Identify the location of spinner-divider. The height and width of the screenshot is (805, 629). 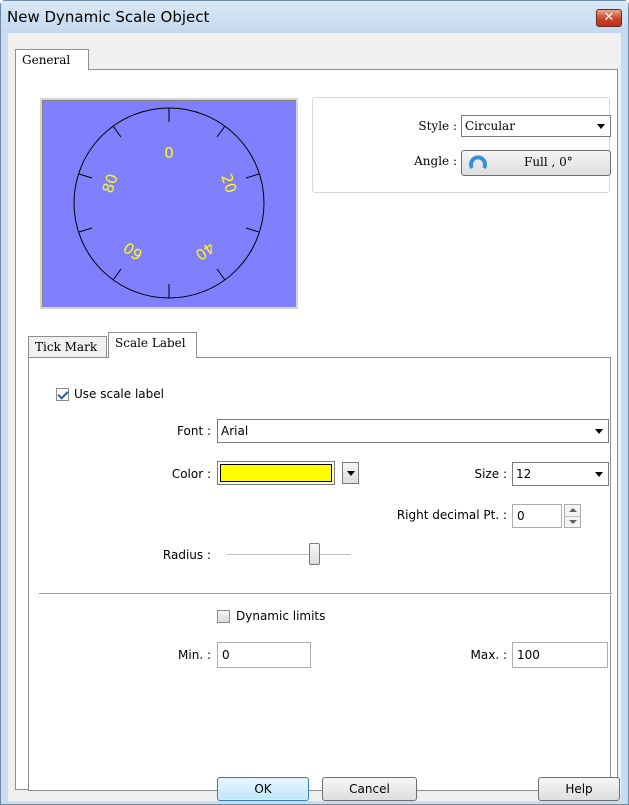
(572, 516).